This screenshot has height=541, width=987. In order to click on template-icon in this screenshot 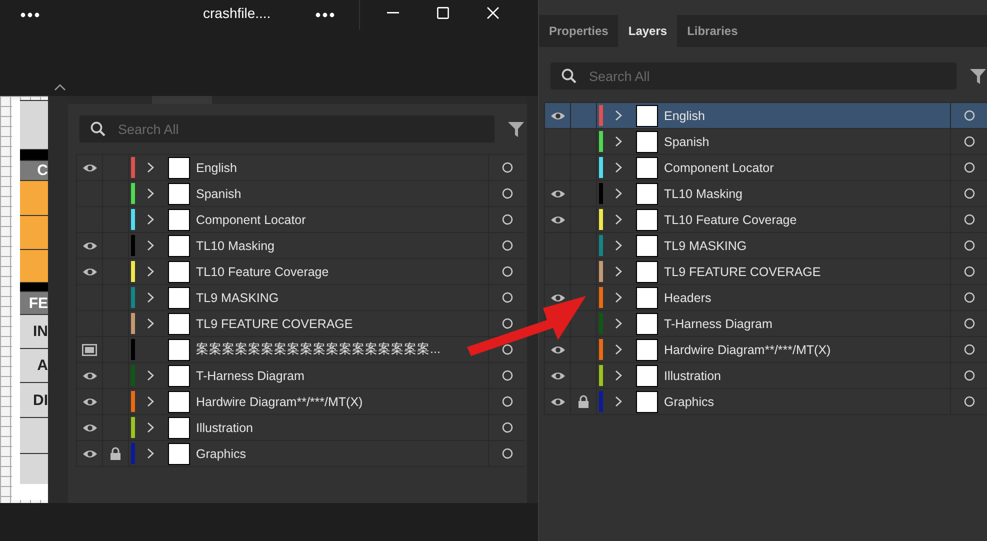, I will do `click(89, 350)`.